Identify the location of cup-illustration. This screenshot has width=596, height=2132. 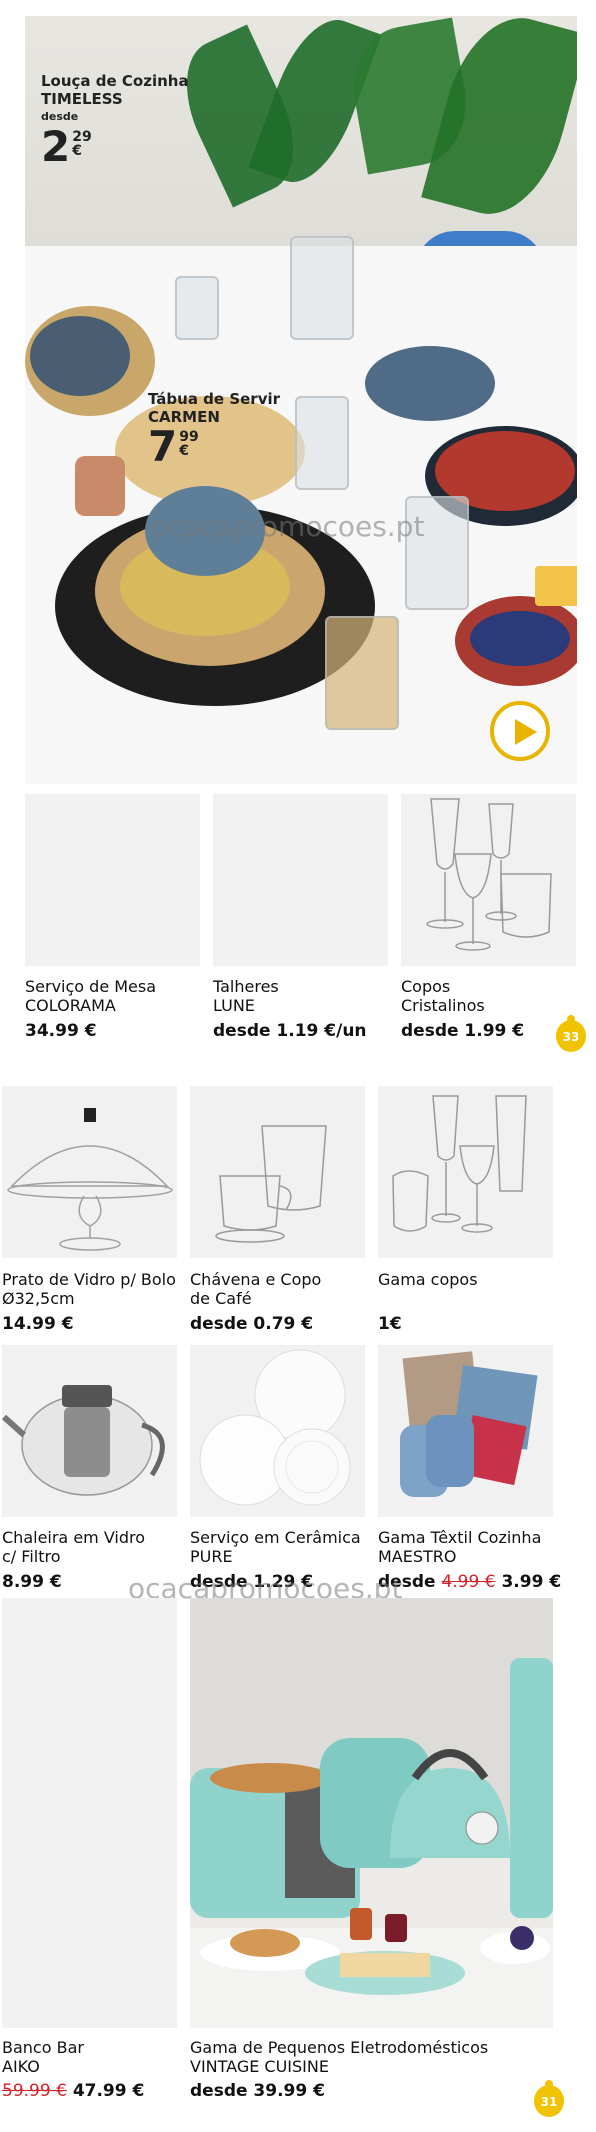
(271, 1184).